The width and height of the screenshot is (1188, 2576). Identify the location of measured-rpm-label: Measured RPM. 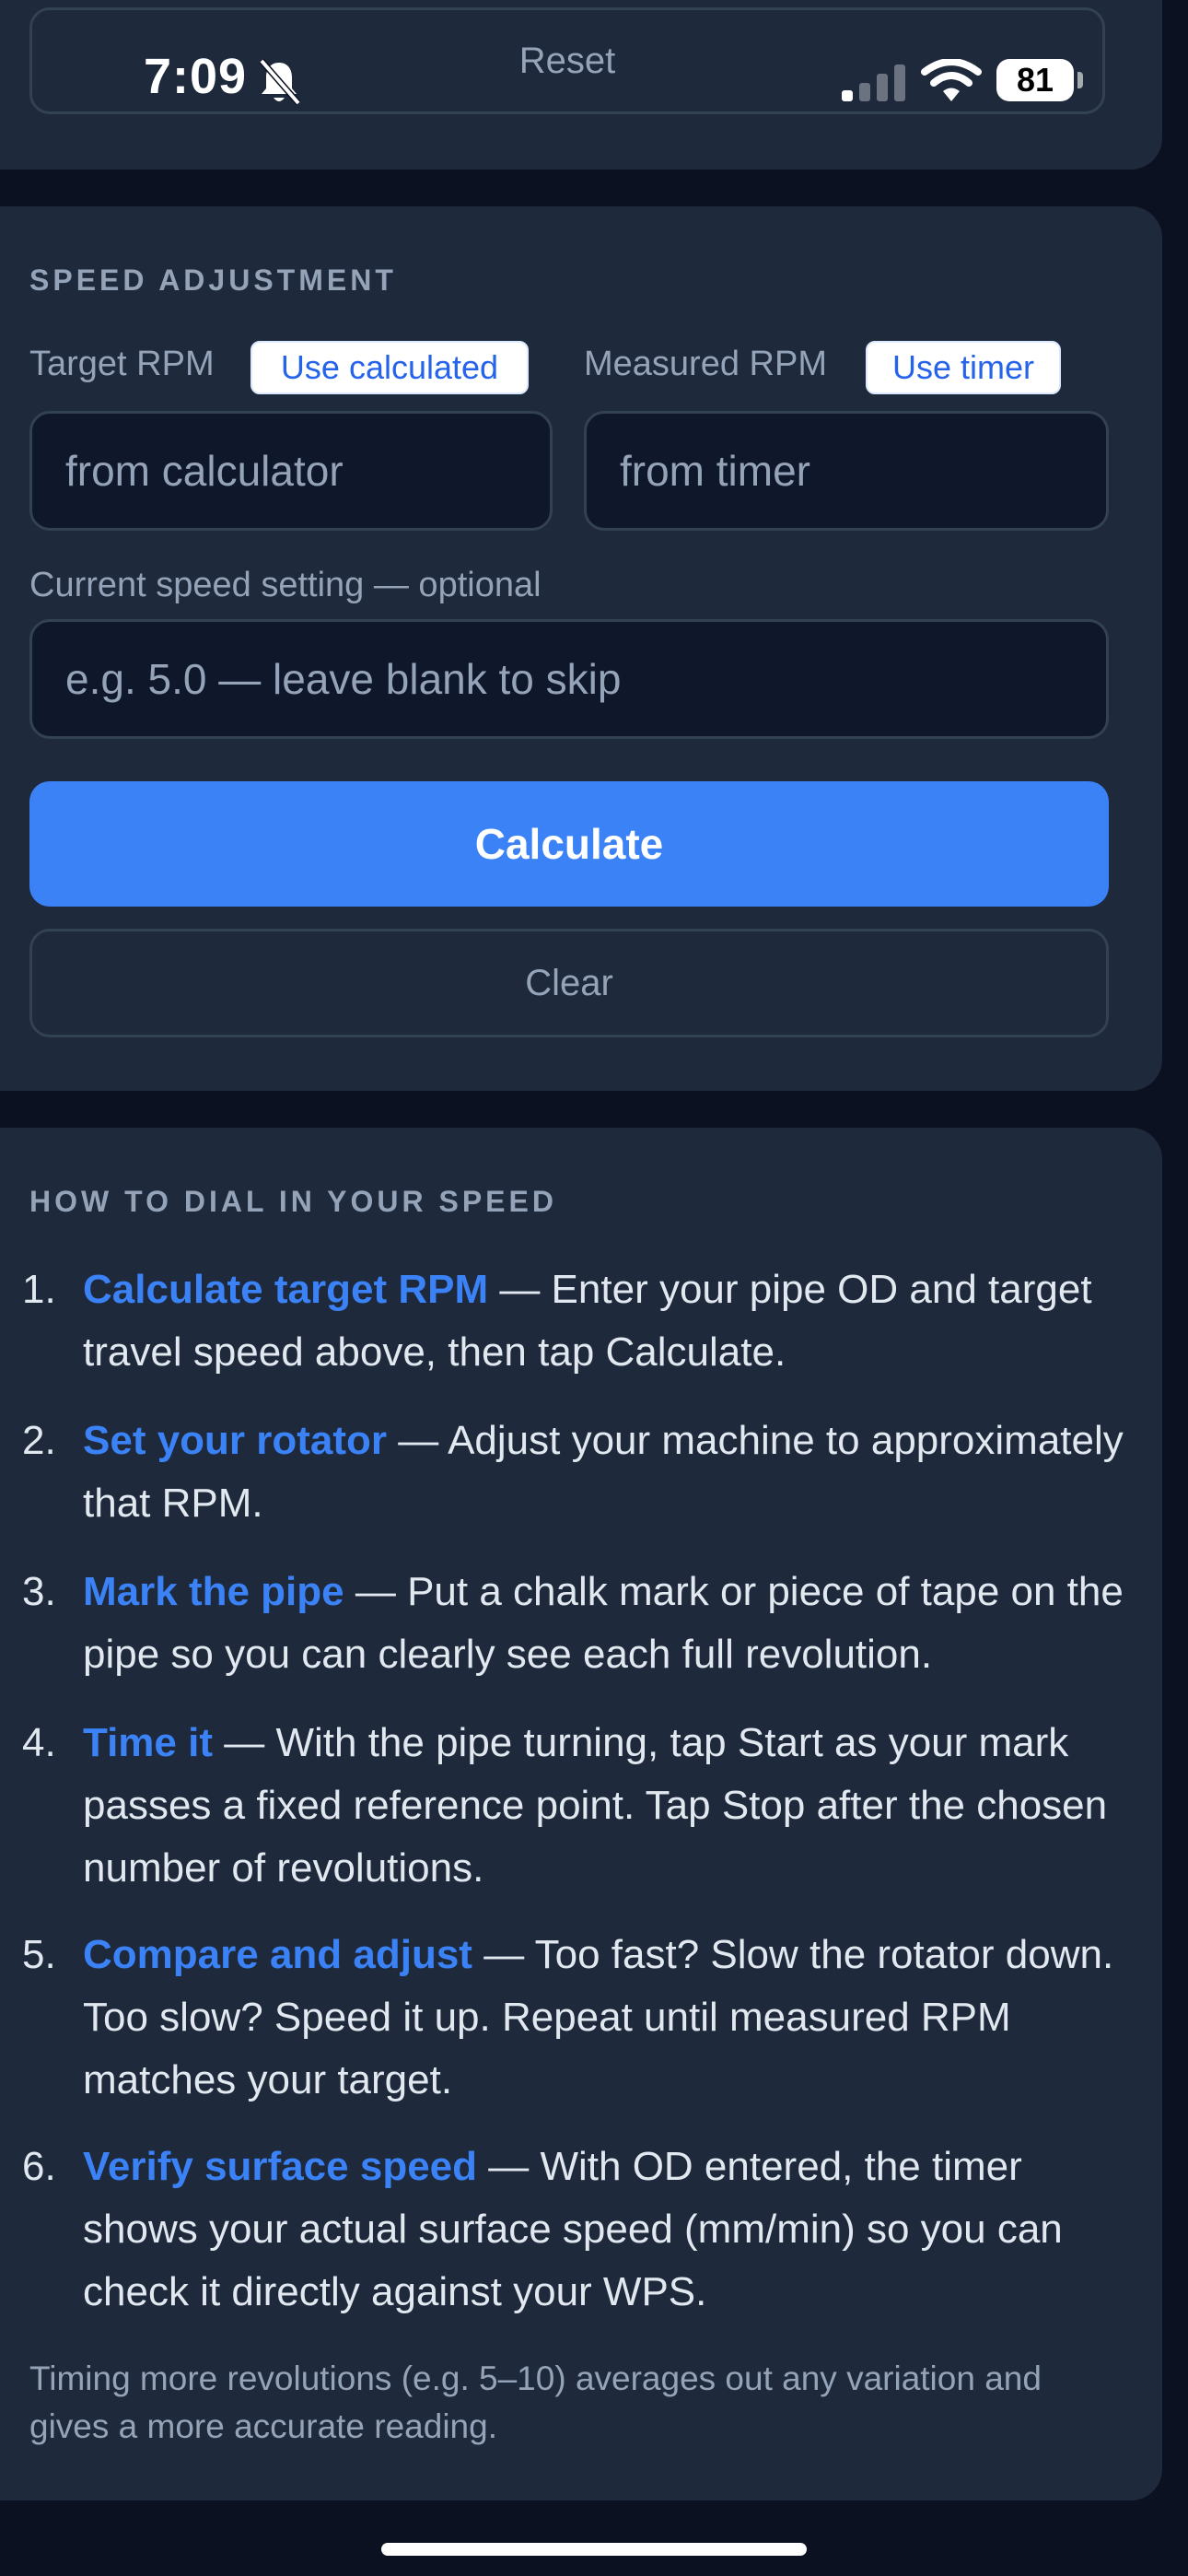
(705, 364).